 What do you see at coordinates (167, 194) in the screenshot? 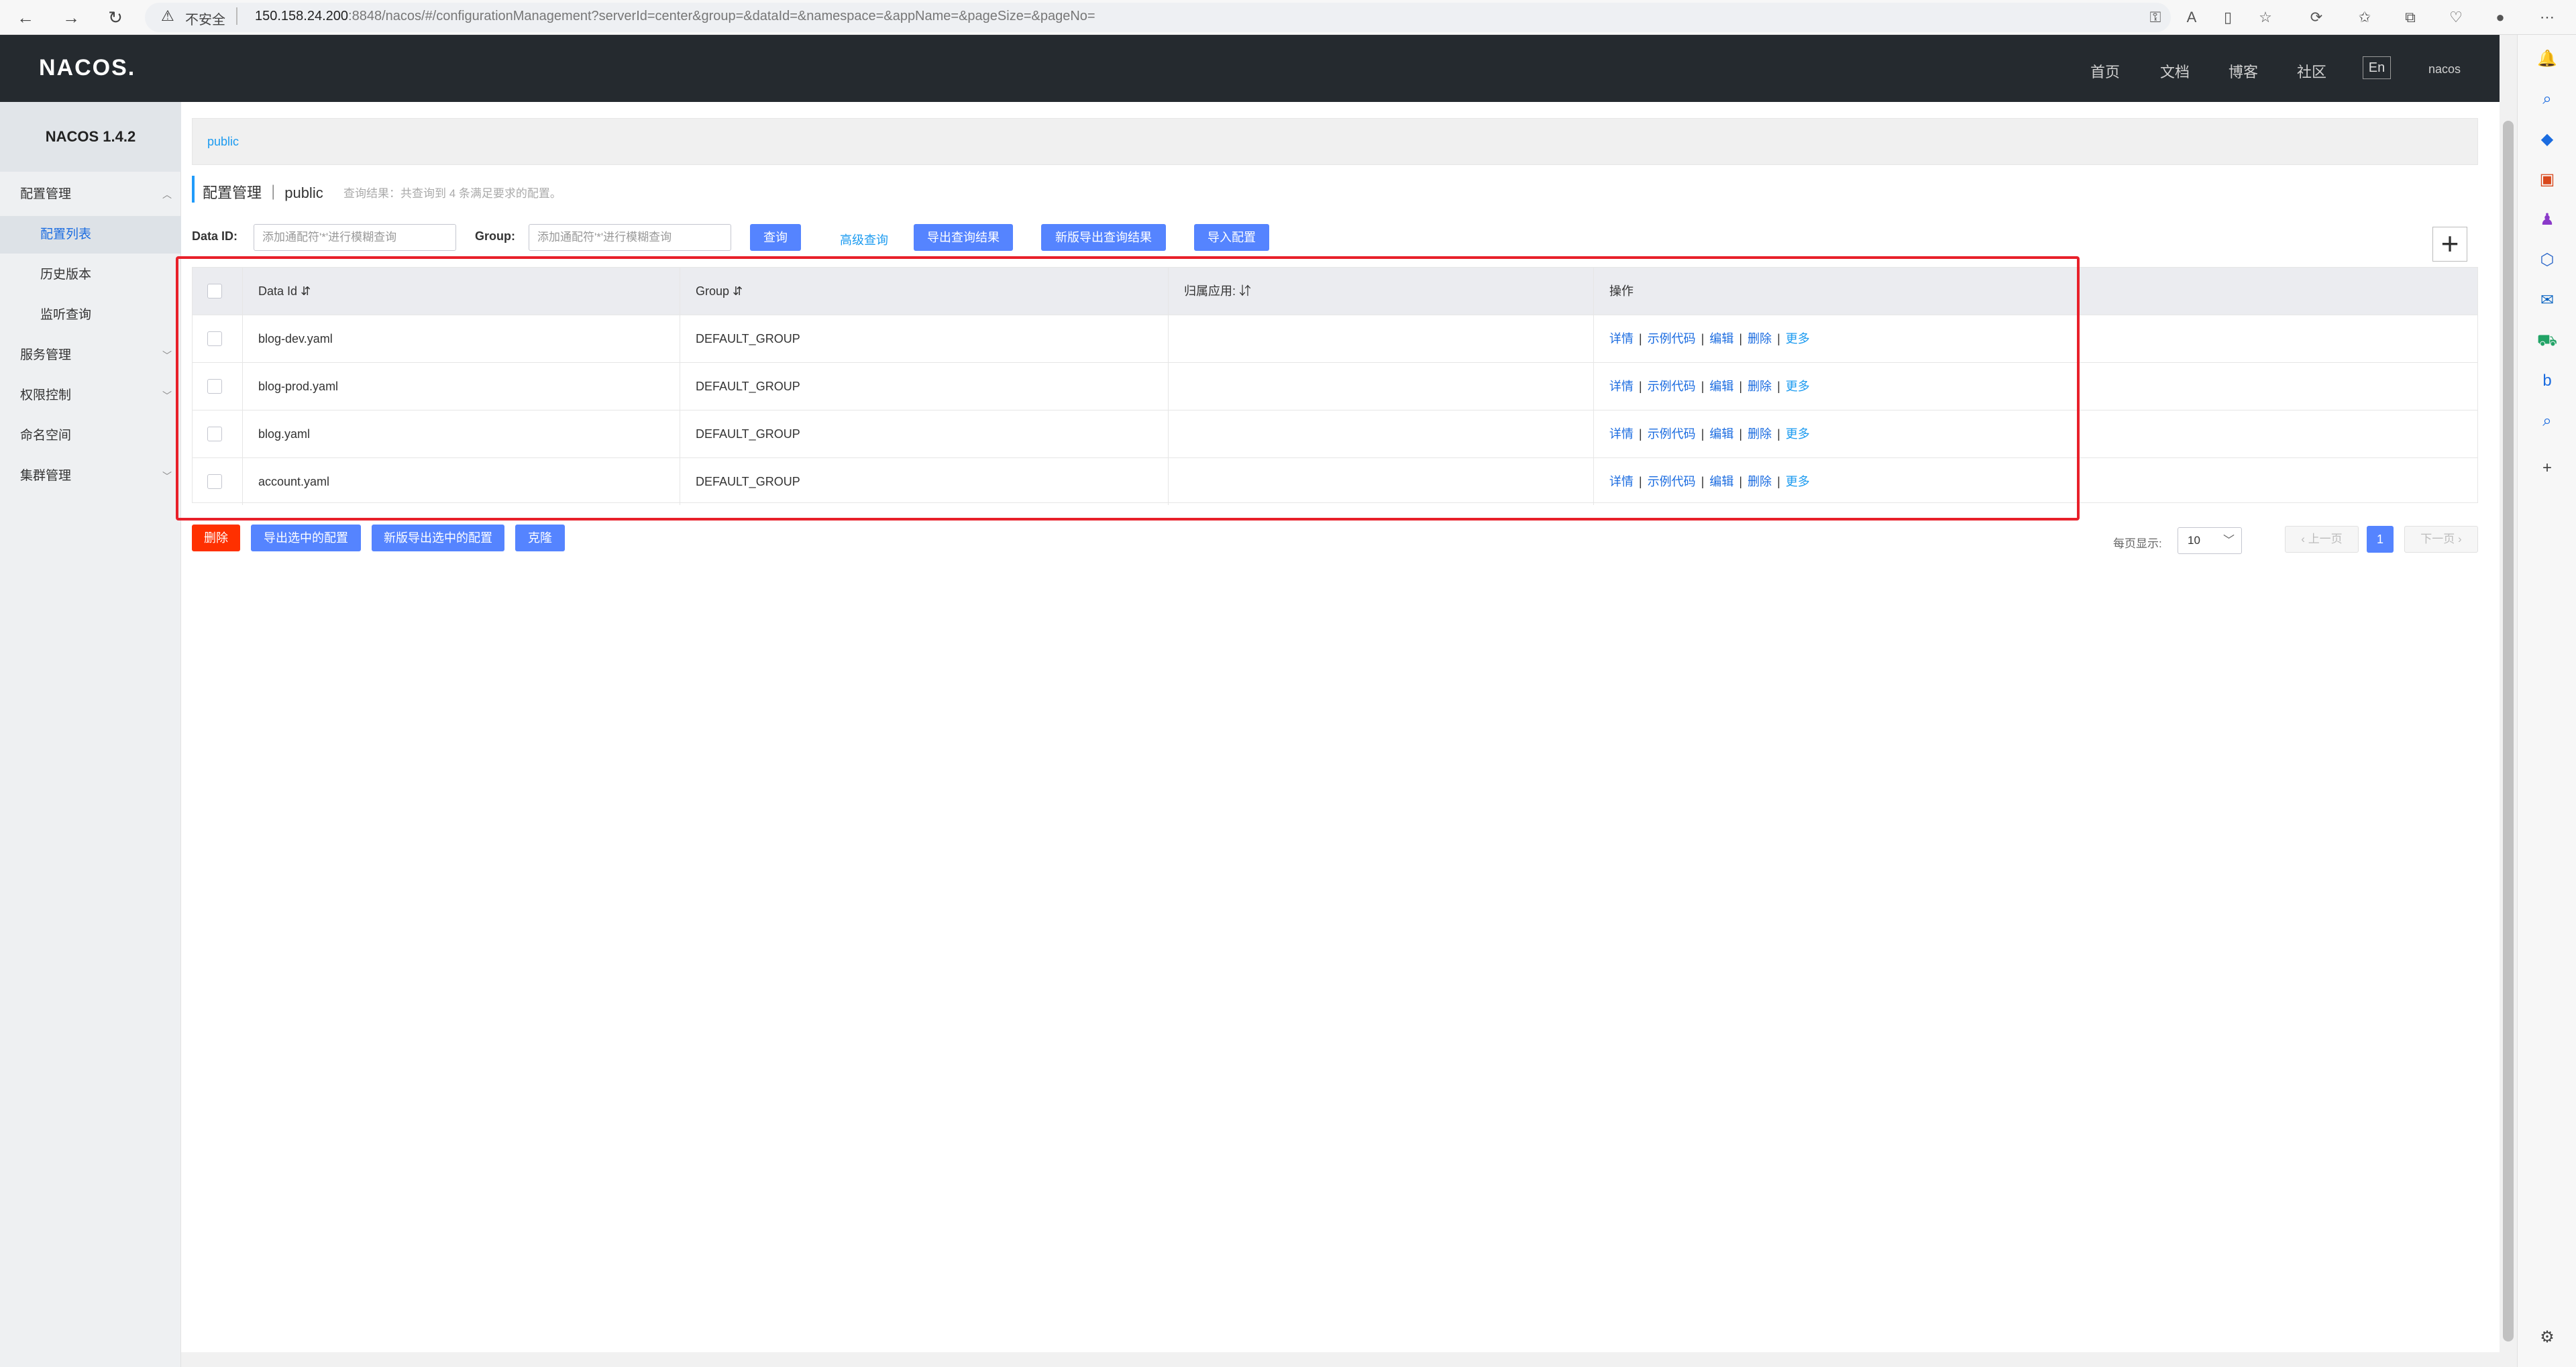
I see `chevron-up-icon: ︿` at bounding box center [167, 194].